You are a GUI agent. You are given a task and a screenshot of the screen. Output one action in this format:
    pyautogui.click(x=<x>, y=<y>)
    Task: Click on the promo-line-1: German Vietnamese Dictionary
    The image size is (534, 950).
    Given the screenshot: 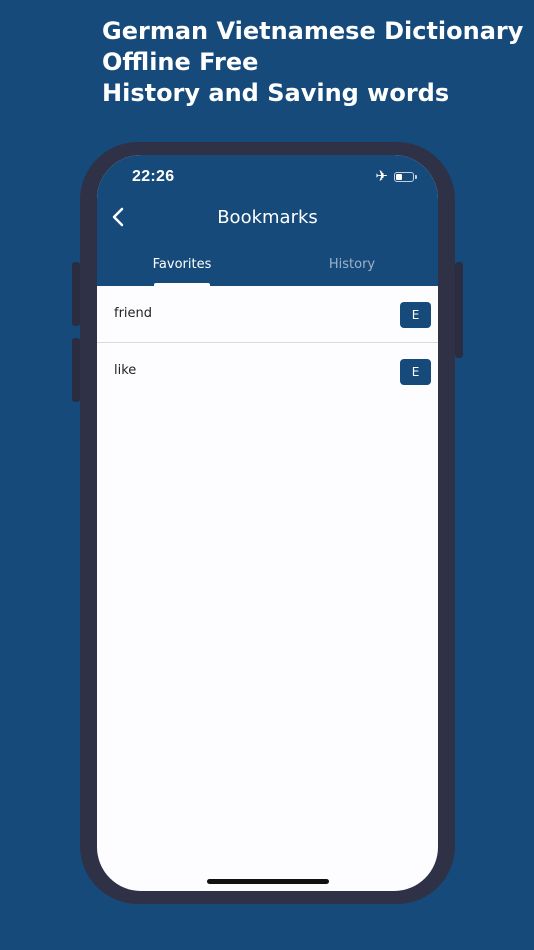 What is the action you would take?
    pyautogui.click(x=313, y=31)
    